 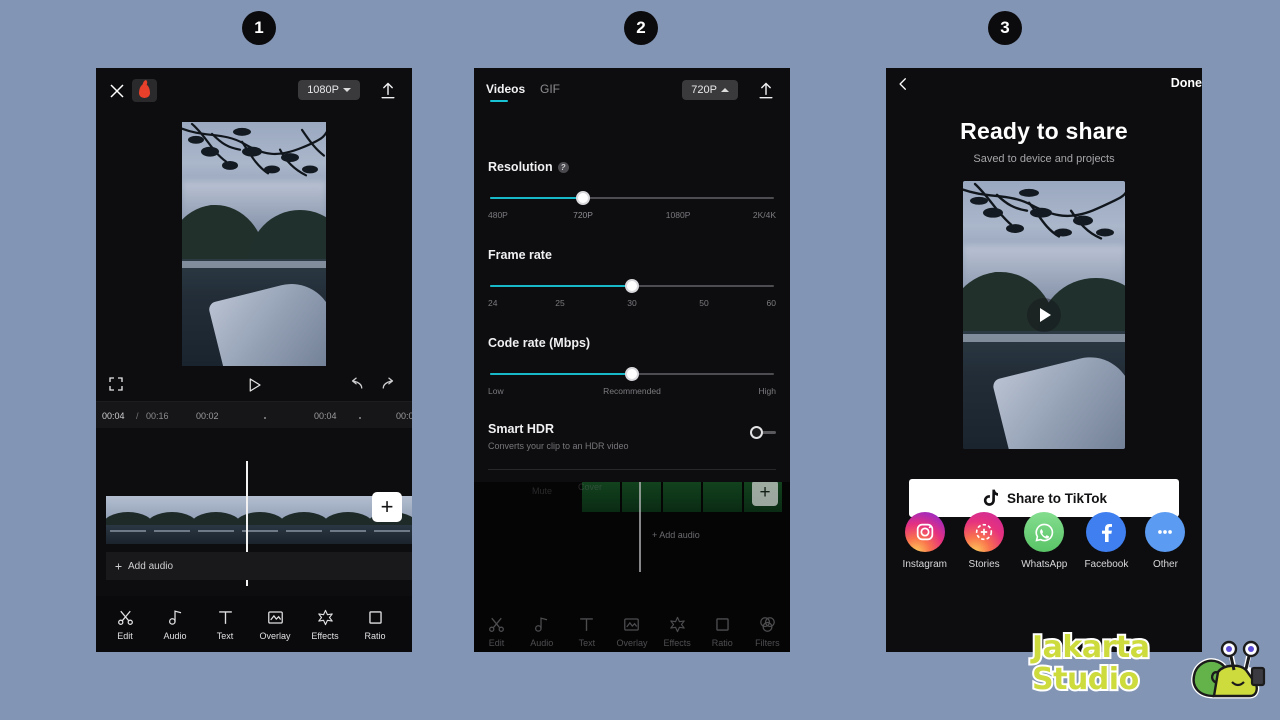 I want to click on close-x-icon, so click(x=117, y=91).